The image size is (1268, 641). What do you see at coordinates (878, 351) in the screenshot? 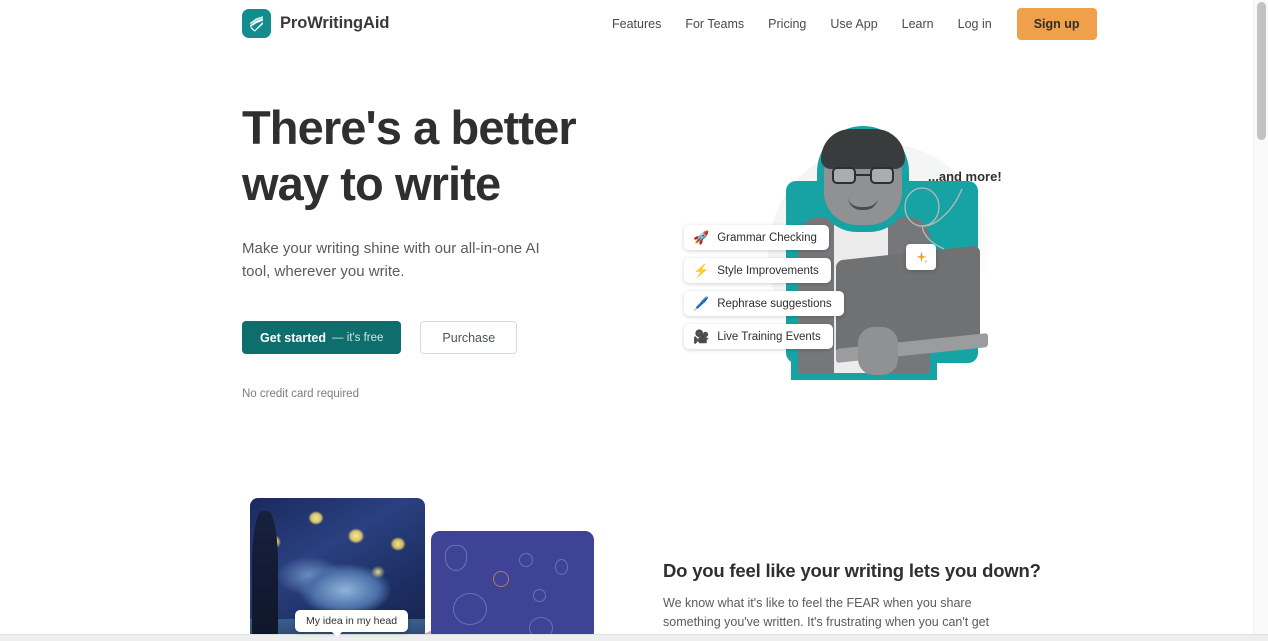
I see `person-hand` at bounding box center [878, 351].